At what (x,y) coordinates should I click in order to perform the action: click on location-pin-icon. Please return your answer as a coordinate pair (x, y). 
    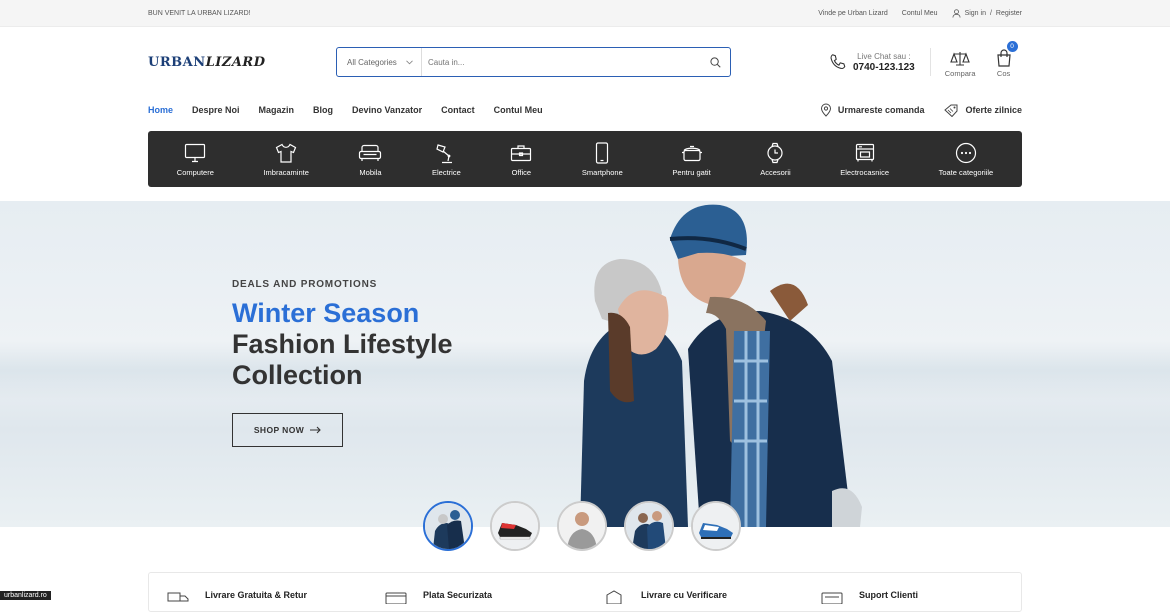
    Looking at the image, I should click on (826, 110).